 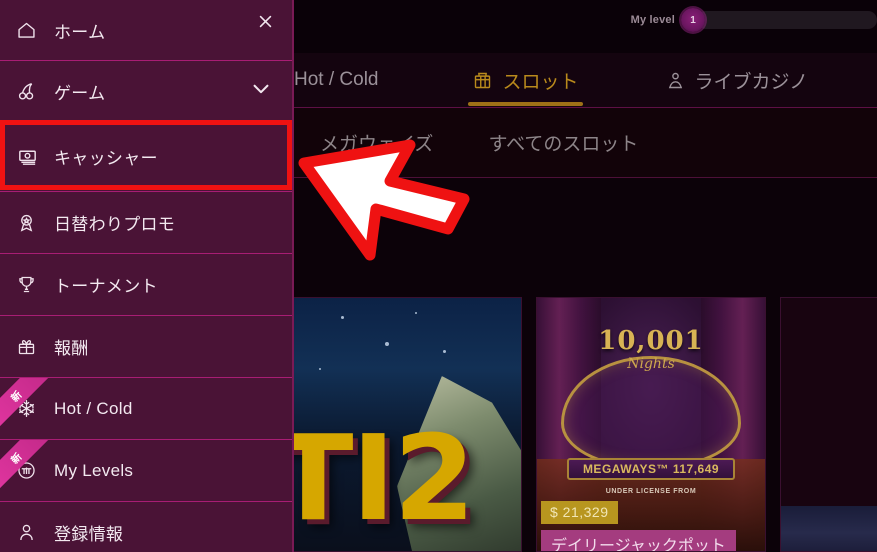 What do you see at coordinates (106, 286) in the screenshot?
I see `sidebar-item-label: トーナメント` at bounding box center [106, 286].